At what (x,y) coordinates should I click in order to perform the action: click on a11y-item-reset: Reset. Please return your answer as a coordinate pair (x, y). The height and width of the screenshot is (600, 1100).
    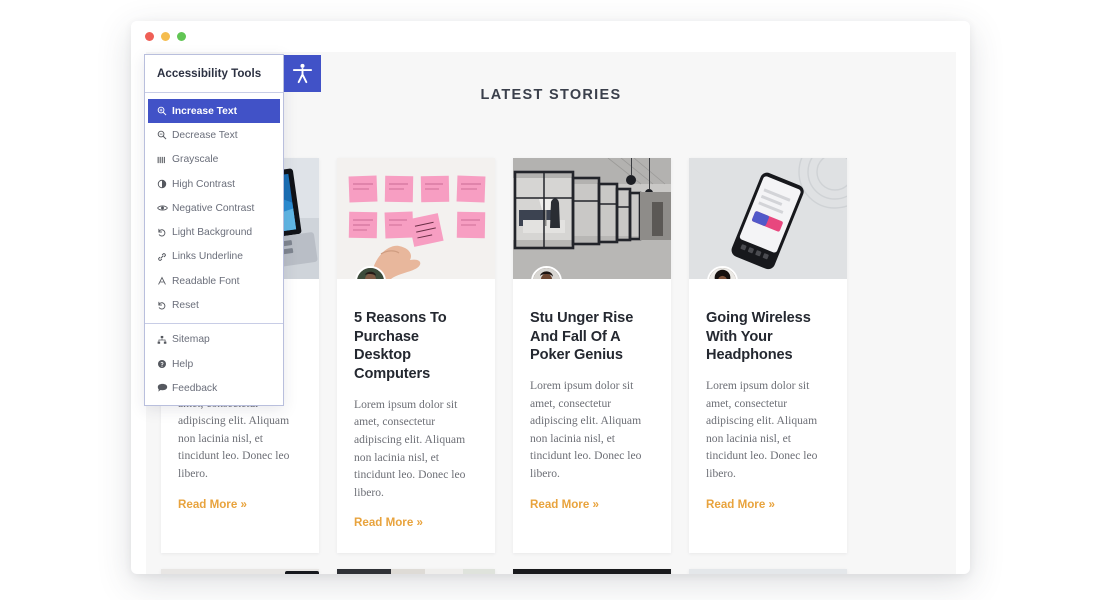
    Looking at the image, I should click on (214, 305).